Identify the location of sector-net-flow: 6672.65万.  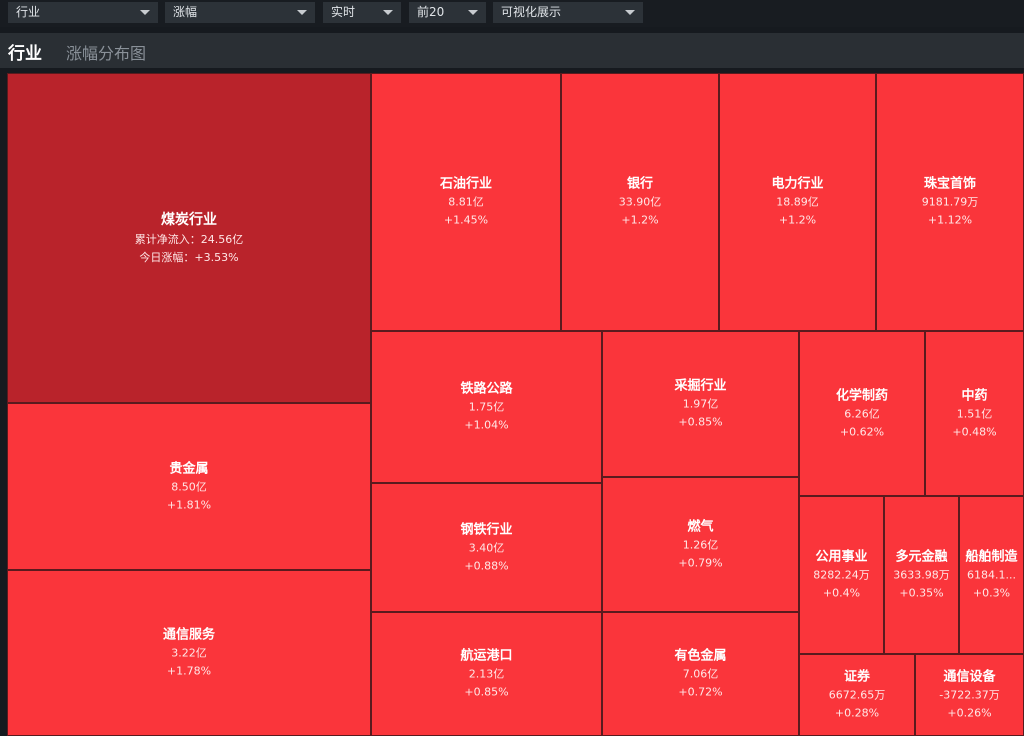
(857, 695).